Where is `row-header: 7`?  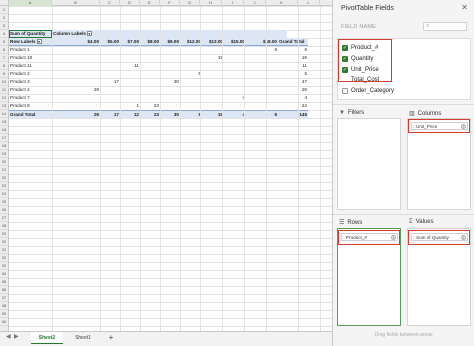
row-header: 7 is located at coordinates (4, 58).